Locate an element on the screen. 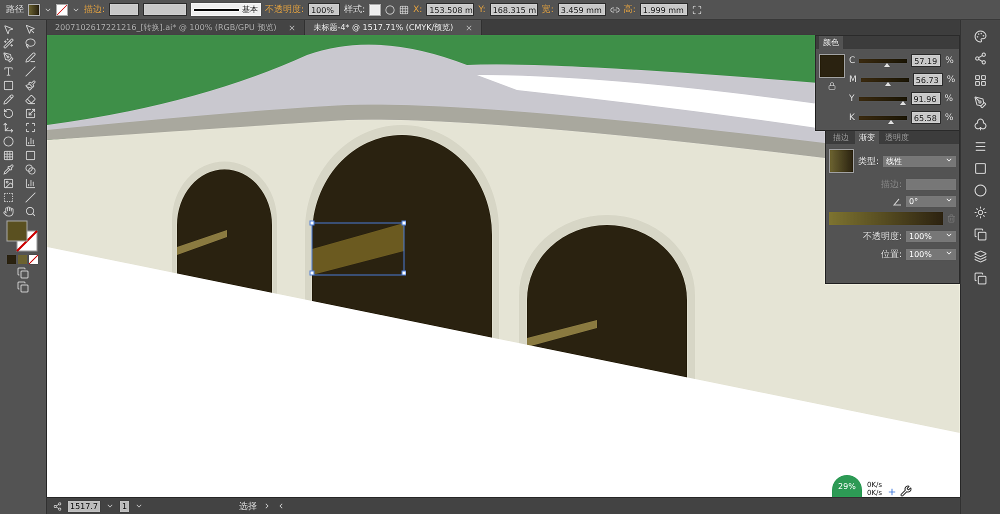 Image resolution: width=1000 pixels, height=514 pixels. channel-value-field: 56.73 is located at coordinates (927, 79).